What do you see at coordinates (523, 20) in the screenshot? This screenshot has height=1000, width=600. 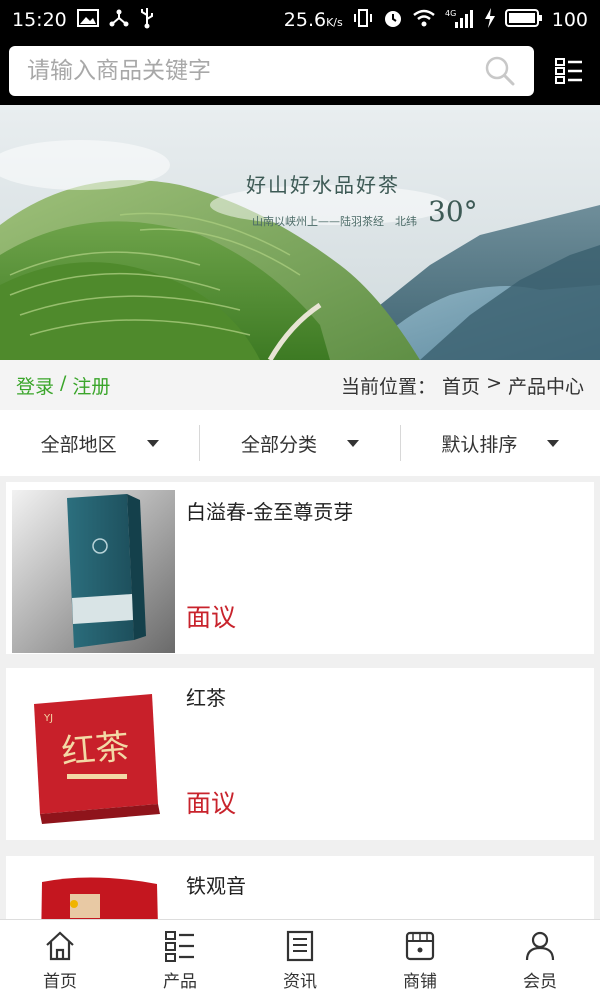 I see `battery-icon` at bounding box center [523, 20].